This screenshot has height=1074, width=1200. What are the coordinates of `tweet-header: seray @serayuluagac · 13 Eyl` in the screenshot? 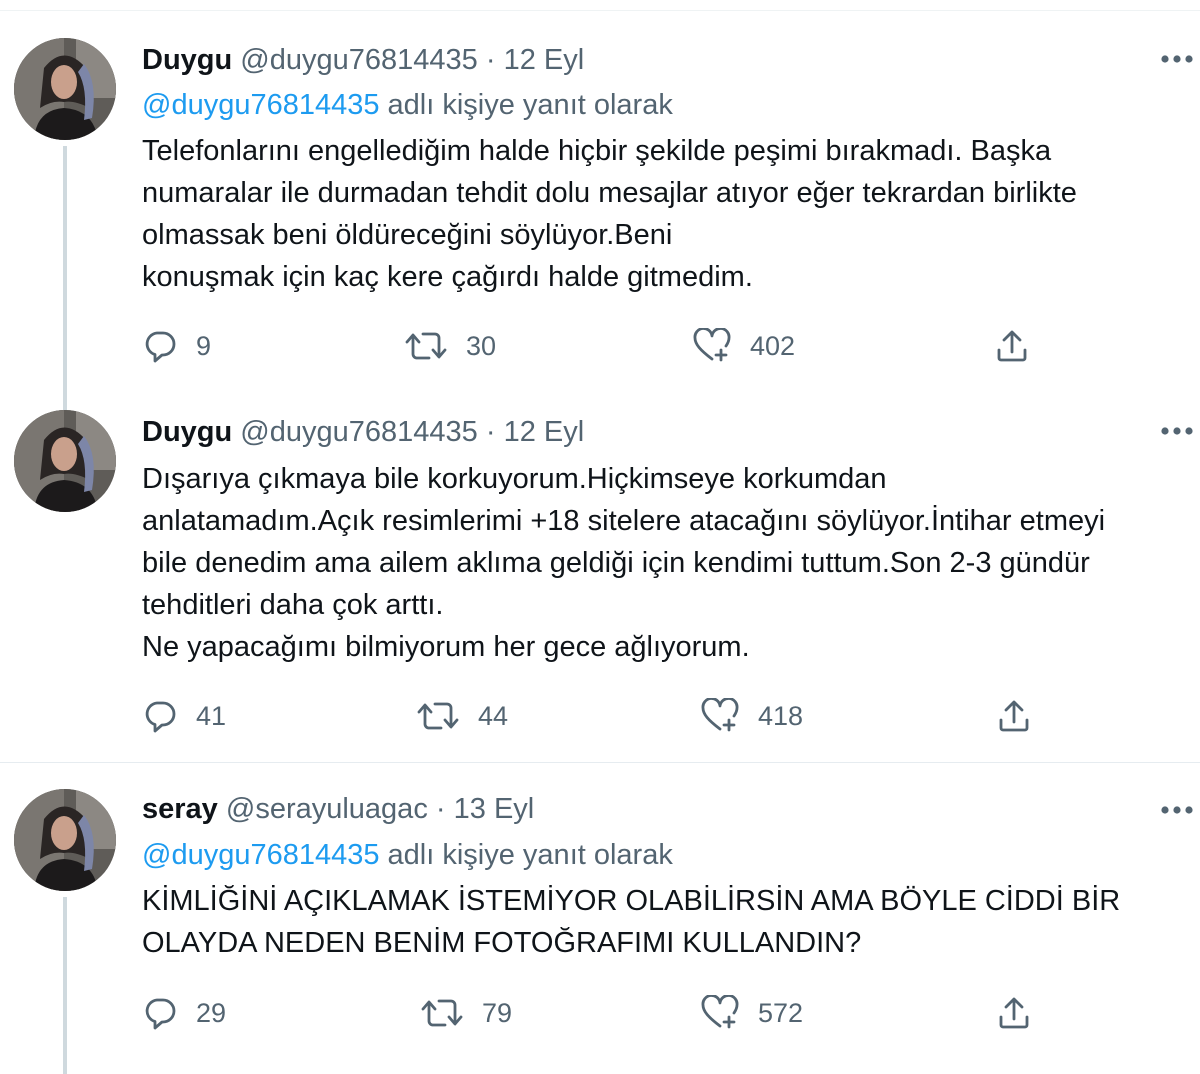 It's located at (338, 809).